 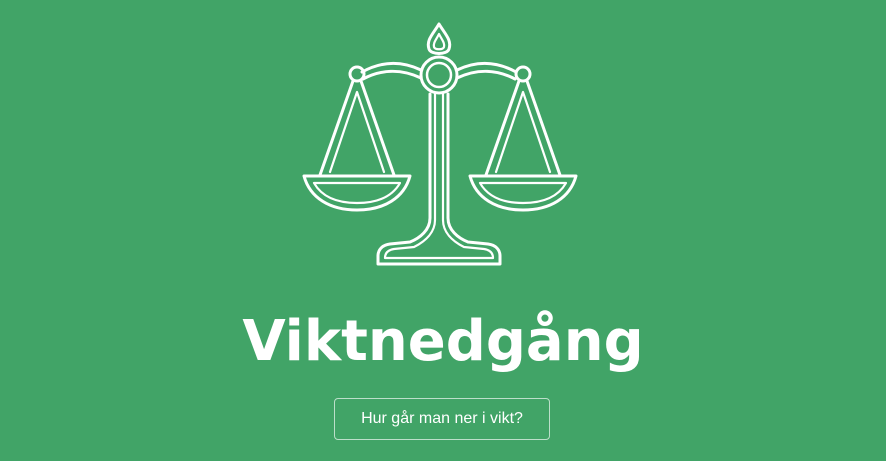 What do you see at coordinates (442, 419) in the screenshot?
I see `how-to-lose-weight-button: Hur går man ner i vikt?` at bounding box center [442, 419].